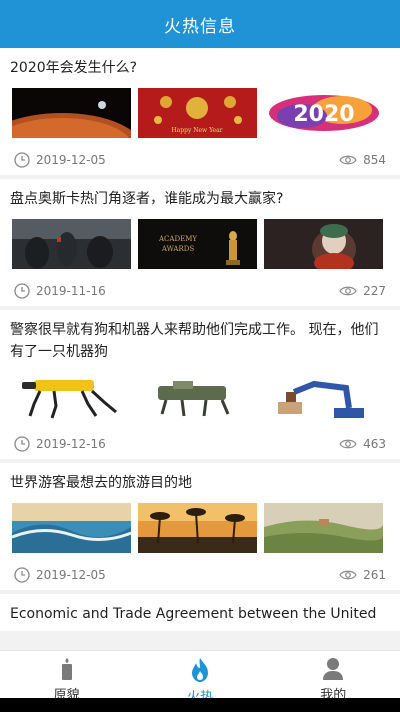 The image size is (400, 712). Describe the element at coordinates (200, 197) in the screenshot. I see `article-title: 盘点奥斯卡热门角逐者，谁能成为最大赢家?` at that location.